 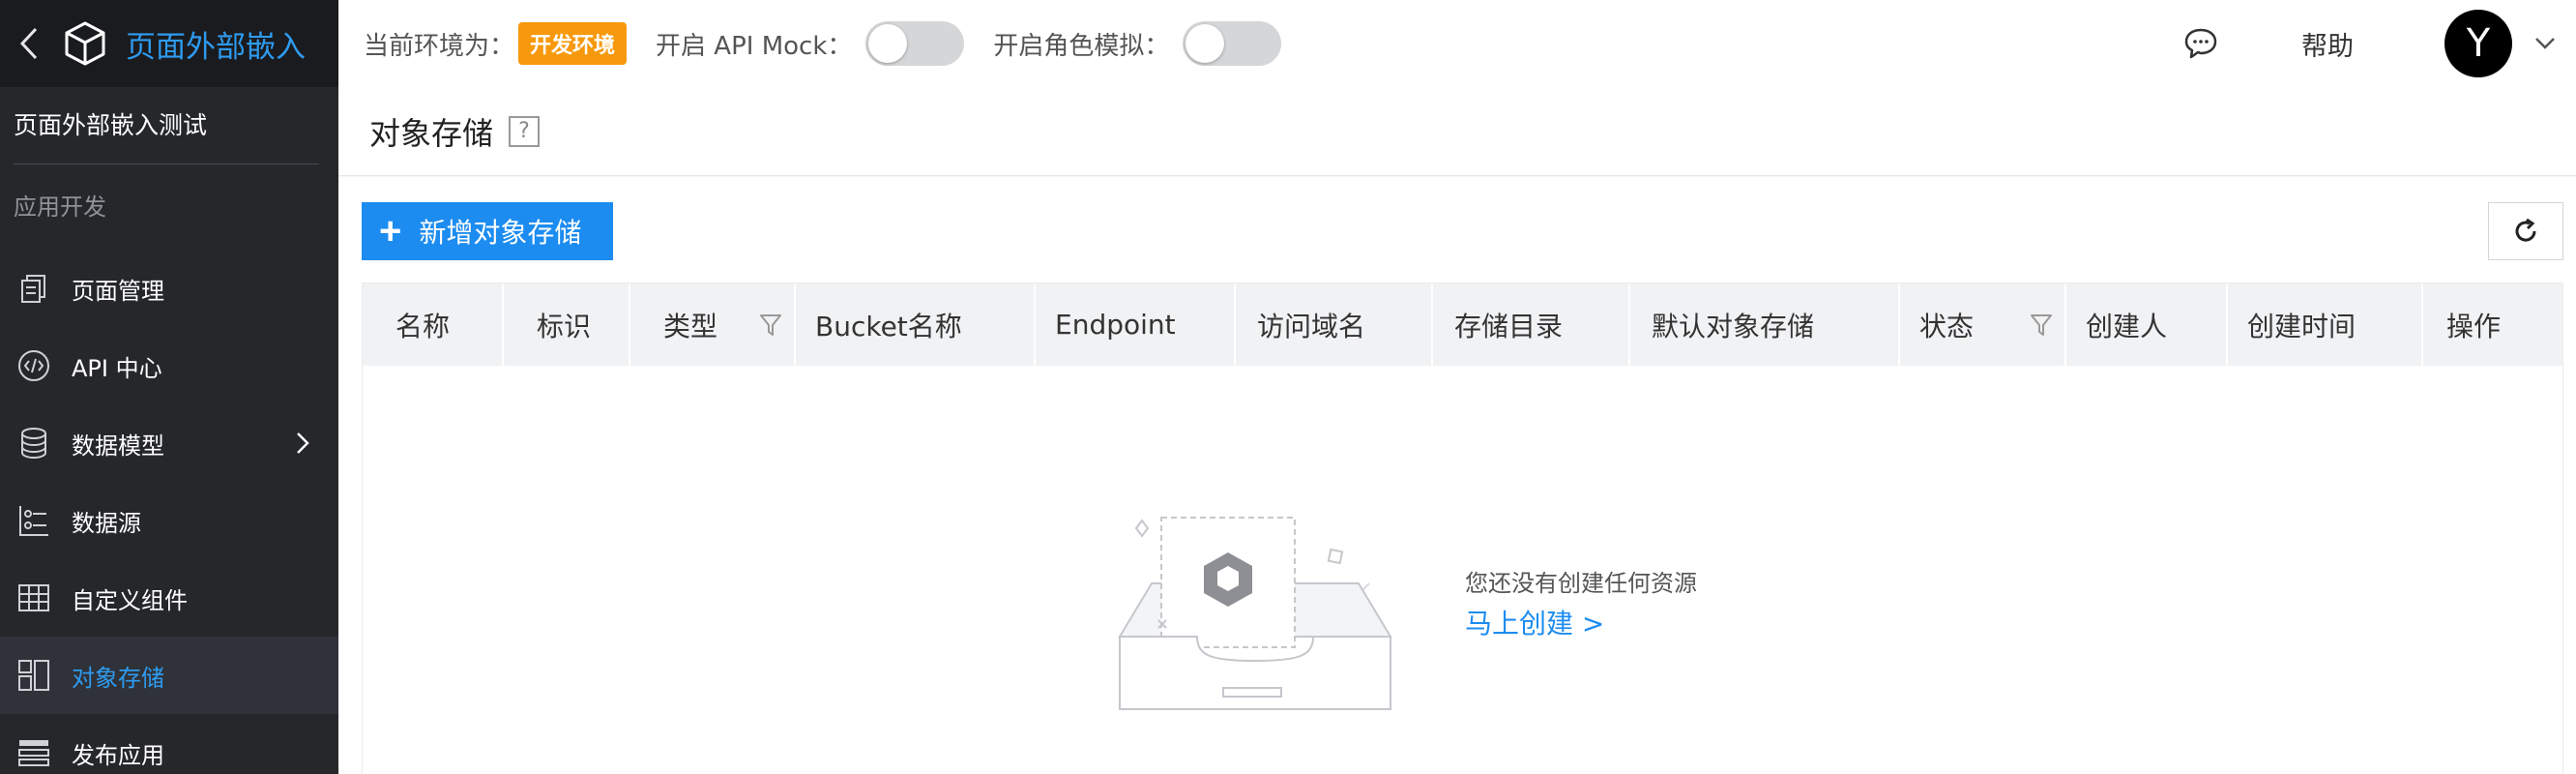 I want to click on chevron-left-icon, so click(x=28, y=43).